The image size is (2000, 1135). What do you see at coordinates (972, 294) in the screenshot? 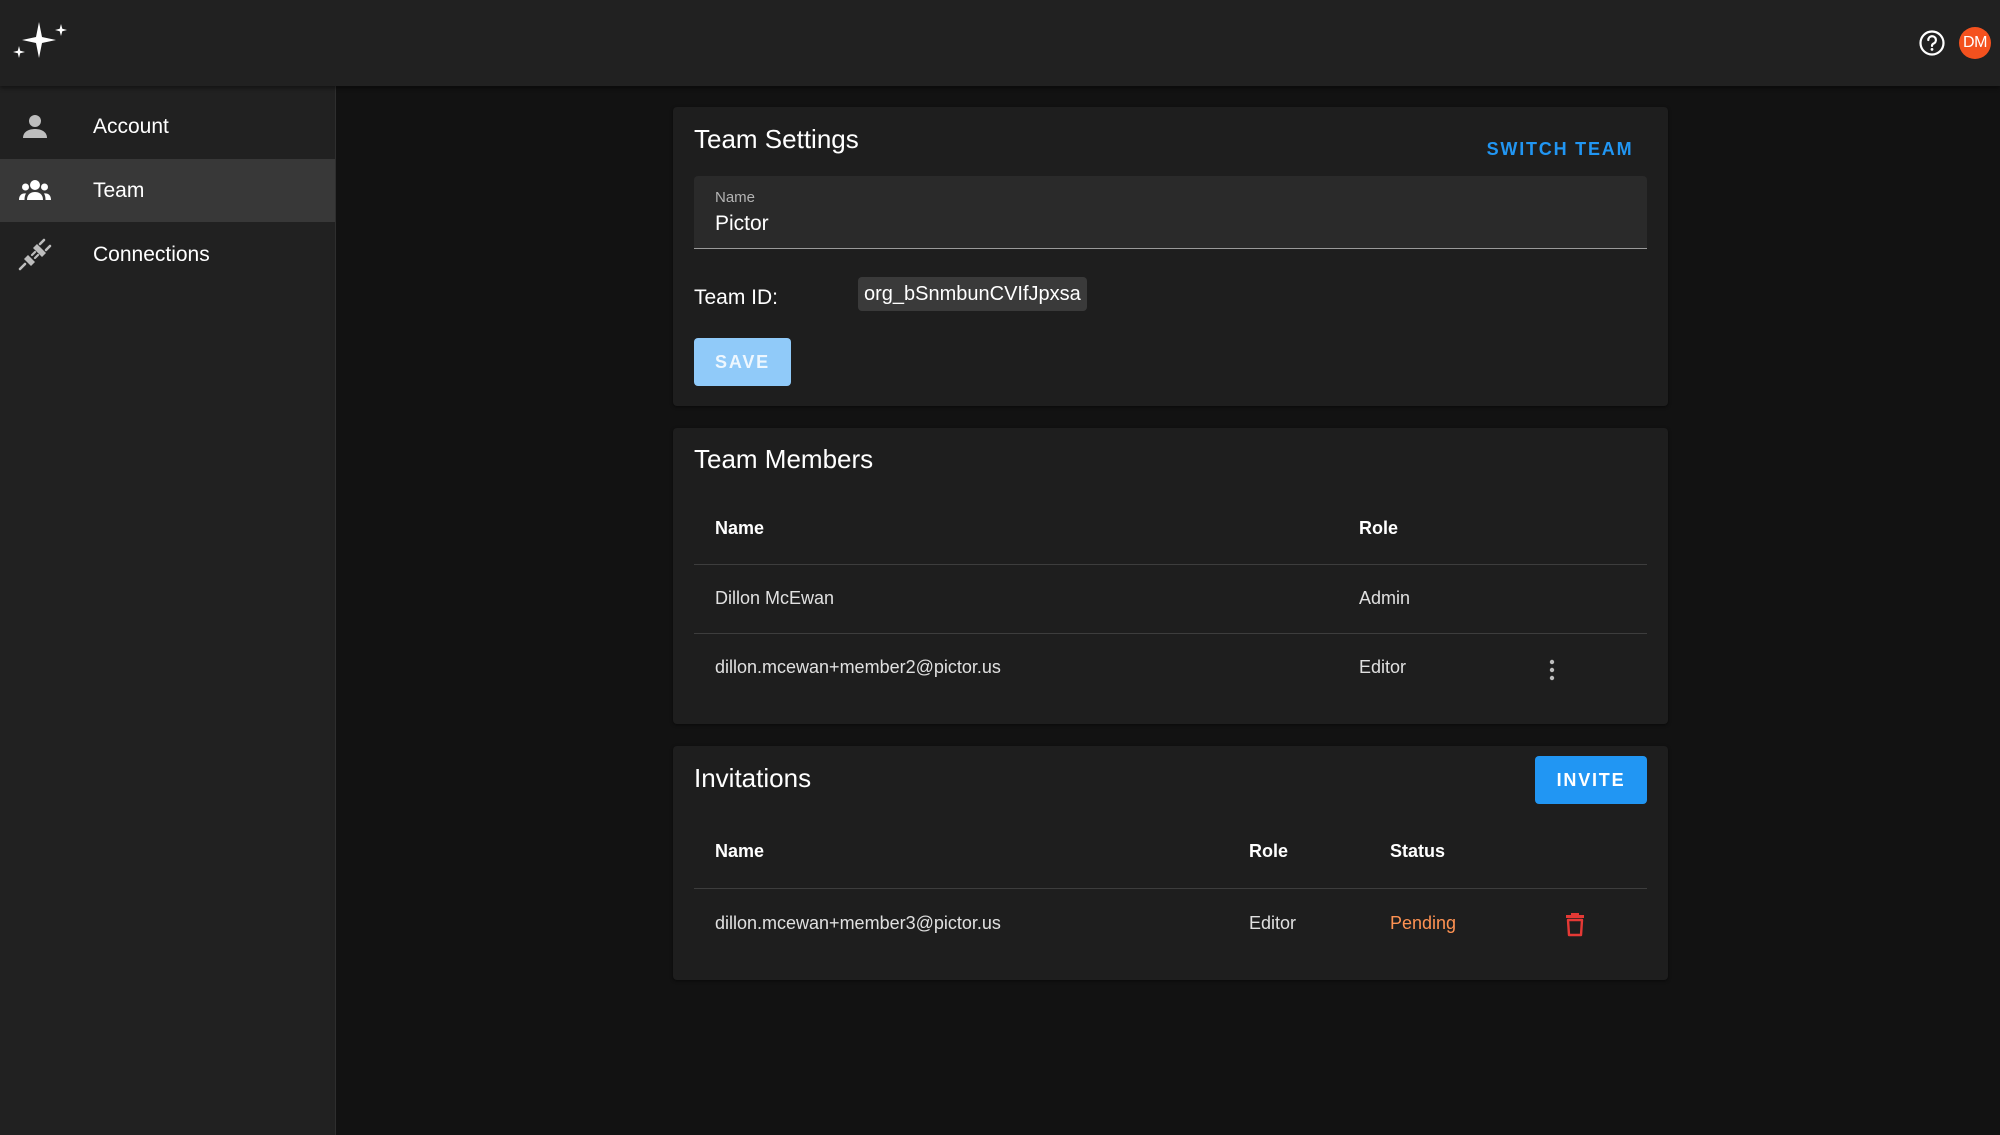
I see `team-id-value: org_bSnmbunCVIfJpxsa` at bounding box center [972, 294].